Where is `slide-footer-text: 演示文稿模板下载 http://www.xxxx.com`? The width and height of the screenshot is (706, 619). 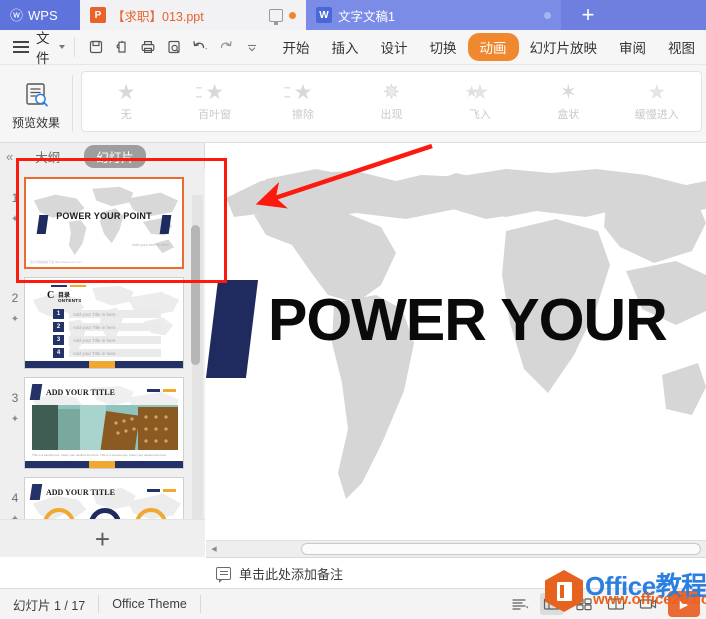
slide-footer-text: 演示文稿模板下载 http://www.xxxx.com is located at coordinates (56, 262).